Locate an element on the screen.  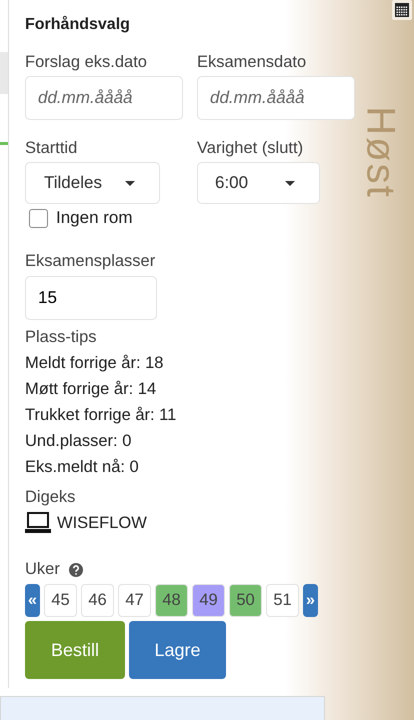
week-chip: 49 is located at coordinates (208, 600).